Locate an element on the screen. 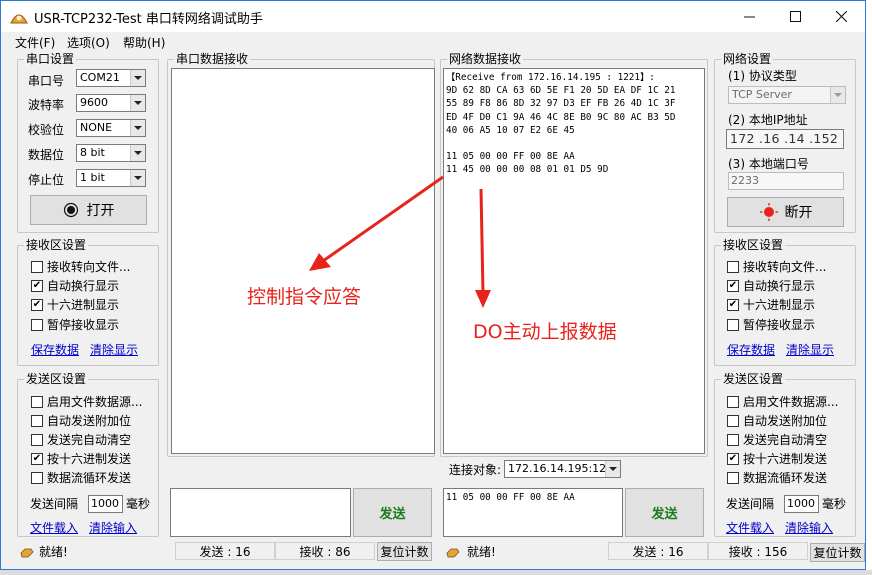 This screenshot has height=575, width=872. do-report-annotation: DO主动上报数据 is located at coordinates (545, 332).